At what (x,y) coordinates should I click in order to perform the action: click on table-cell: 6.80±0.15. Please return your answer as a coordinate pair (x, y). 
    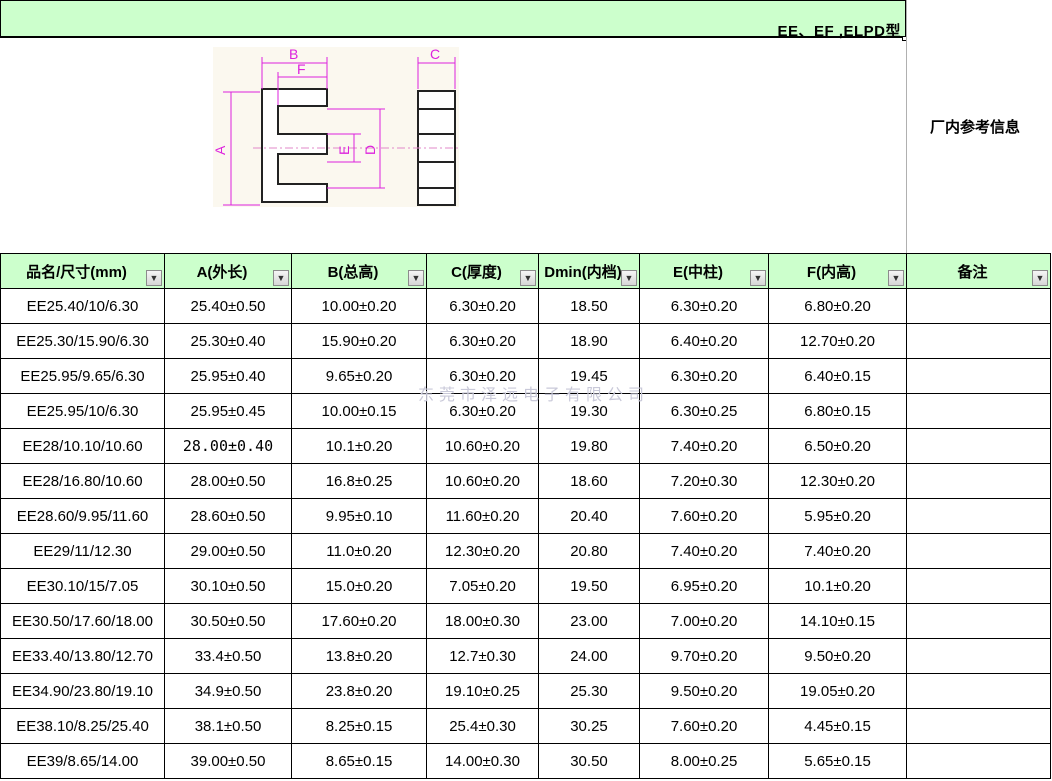
    Looking at the image, I should click on (837, 411).